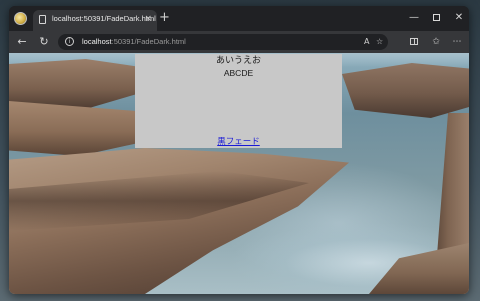  Describe the element at coordinates (238, 73) in the screenshot. I see `latin-text: ABCDE` at that location.